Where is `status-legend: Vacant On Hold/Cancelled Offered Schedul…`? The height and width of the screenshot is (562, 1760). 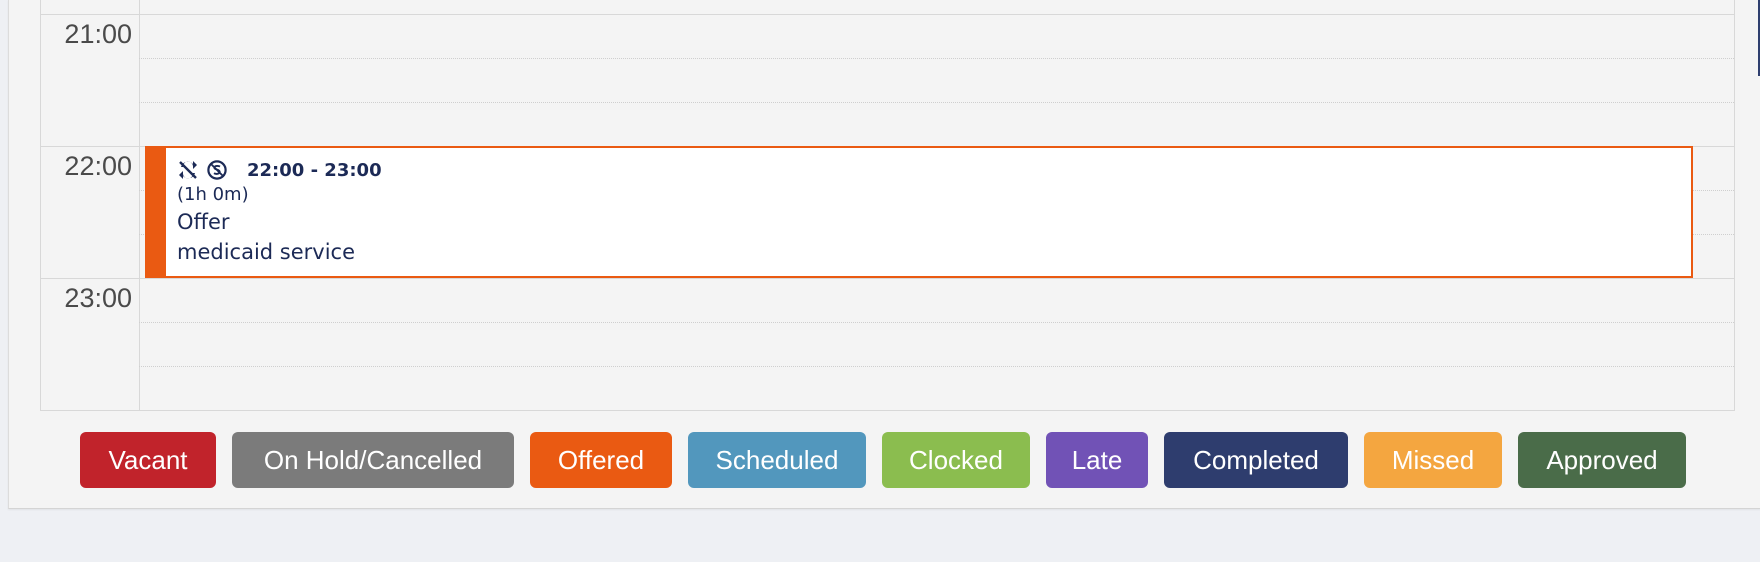
status-legend: Vacant On Hold/Cancelled Offered Schedul… is located at coordinates (880, 460).